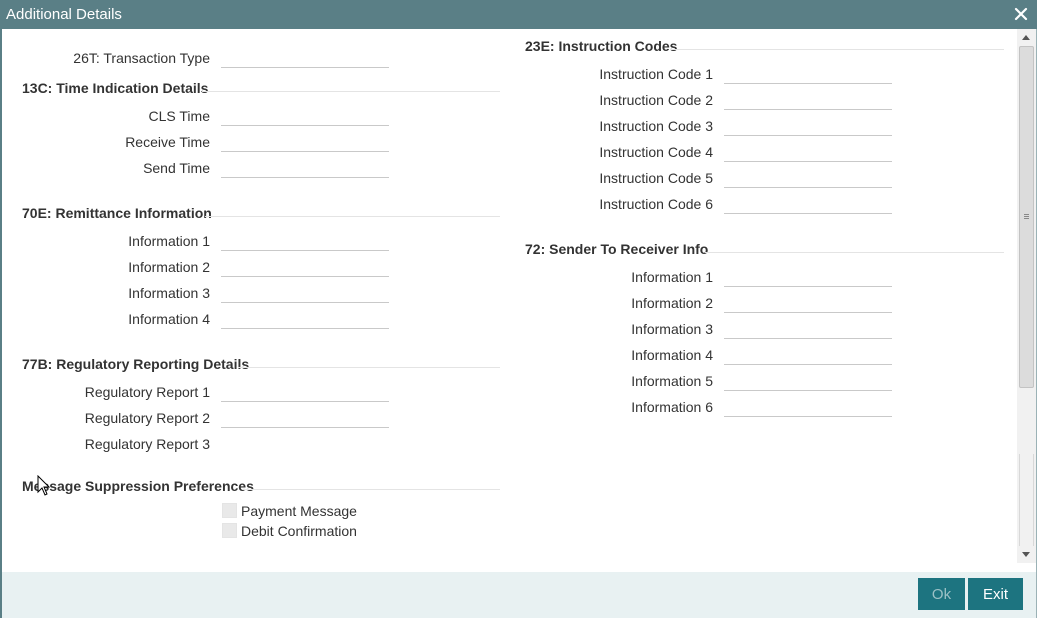  Describe the element at coordinates (305, 268) in the screenshot. I see `remittance-info-2-field` at that location.